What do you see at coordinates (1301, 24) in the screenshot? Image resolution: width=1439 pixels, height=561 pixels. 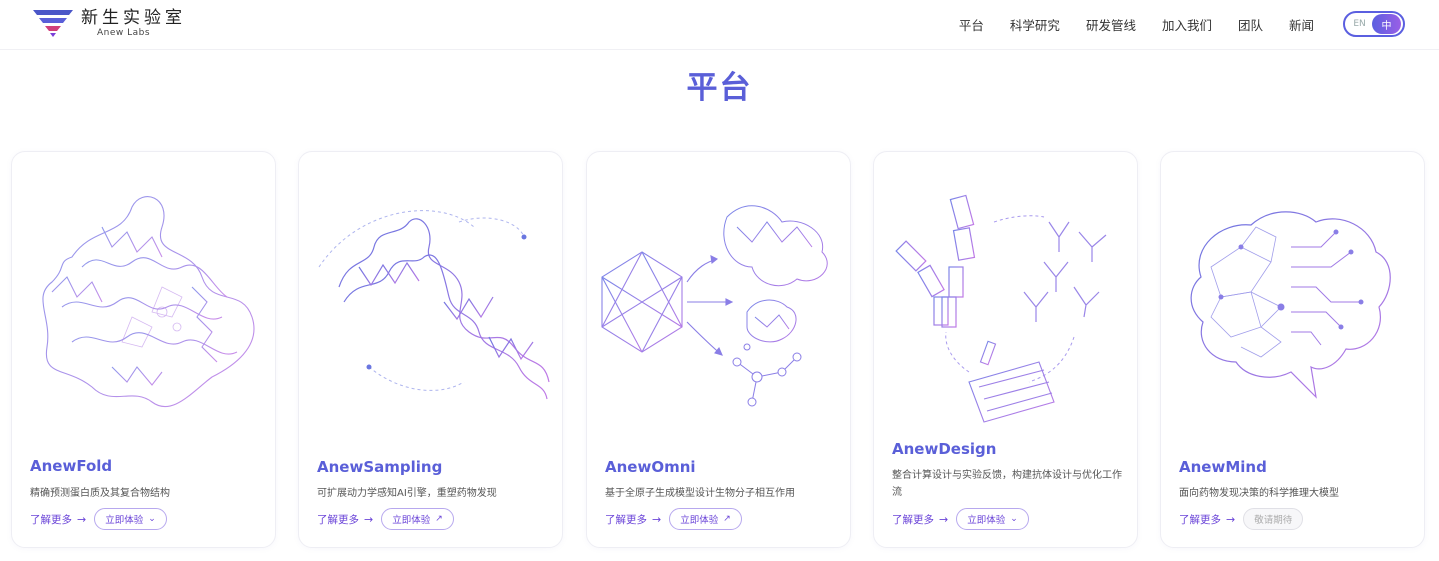 I see `nav-item-news: 新闻` at bounding box center [1301, 24].